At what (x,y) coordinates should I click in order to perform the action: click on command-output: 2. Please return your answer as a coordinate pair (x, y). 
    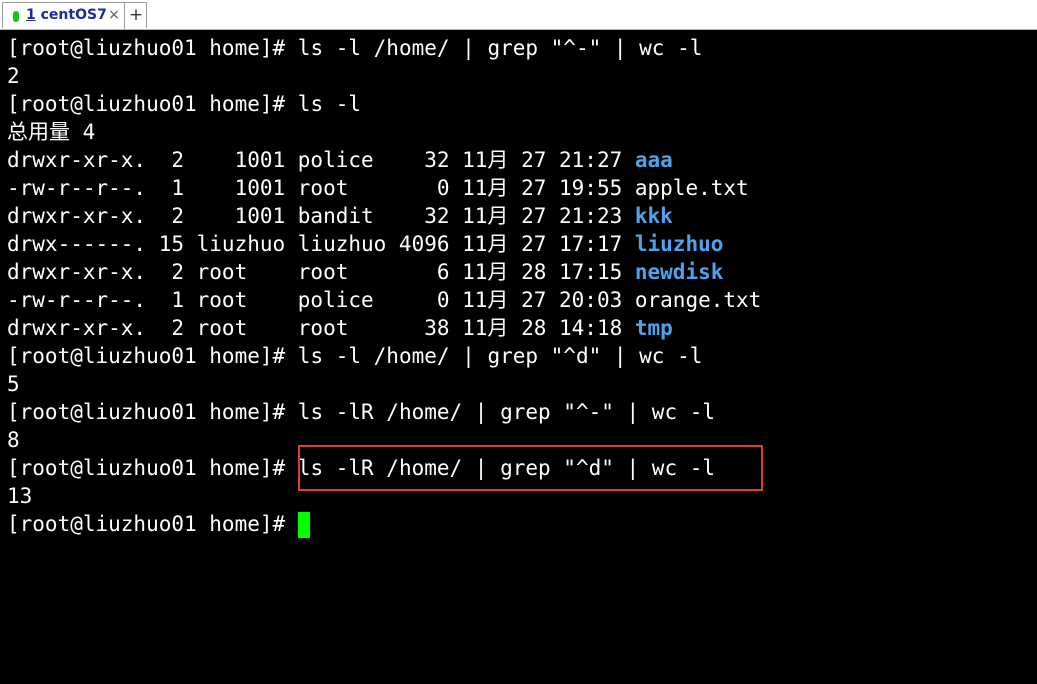
    Looking at the image, I should click on (521, 76).